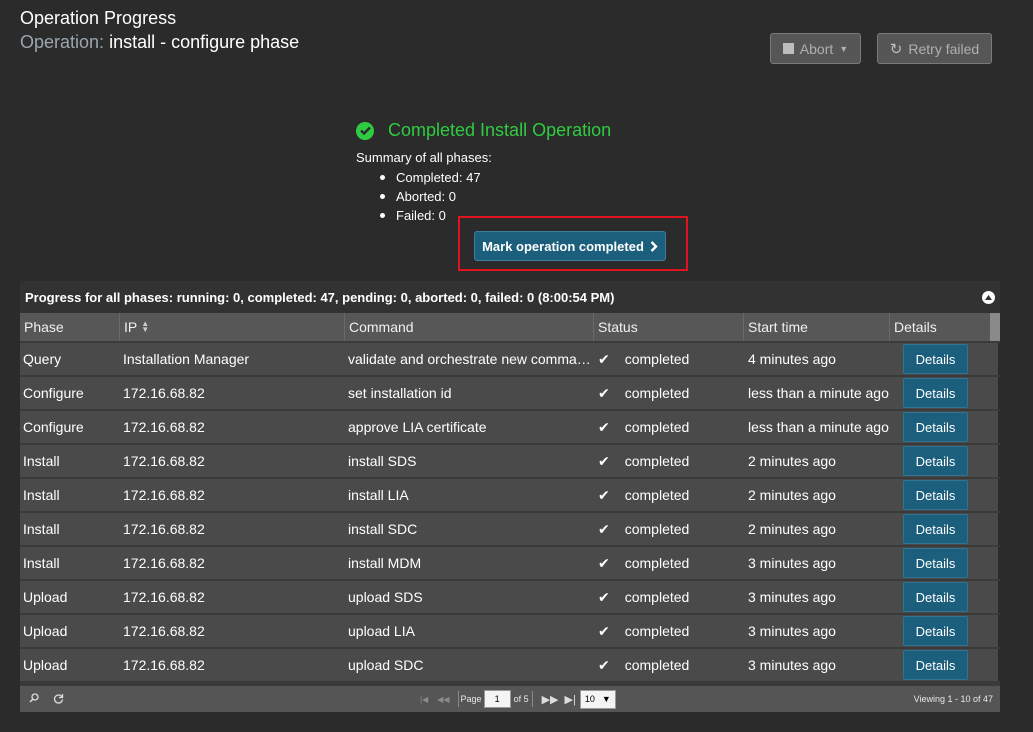 The image size is (1033, 732). What do you see at coordinates (381, 631) in the screenshot?
I see `cell-command: upload LIA` at bounding box center [381, 631].